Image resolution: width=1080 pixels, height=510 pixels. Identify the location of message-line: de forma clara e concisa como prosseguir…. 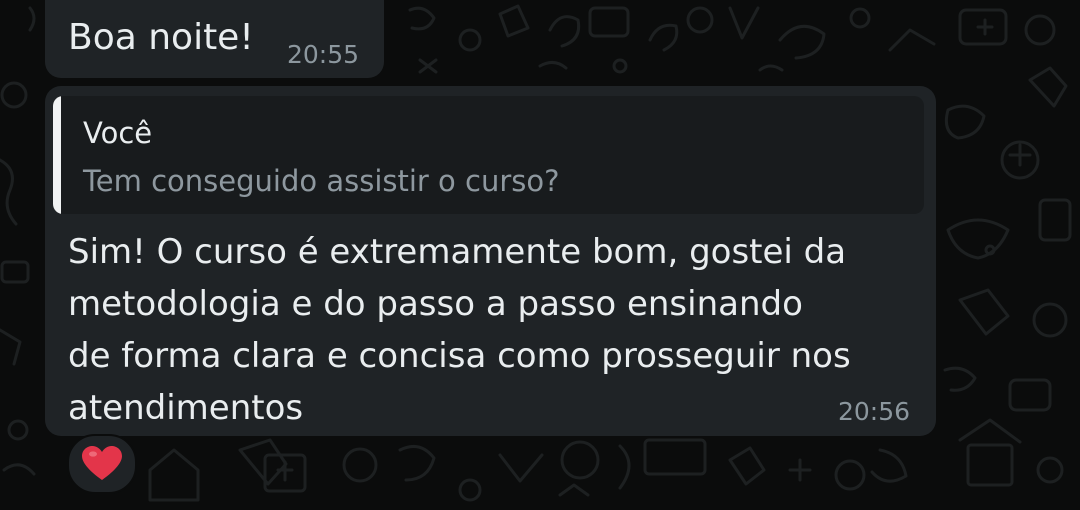
(459, 356).